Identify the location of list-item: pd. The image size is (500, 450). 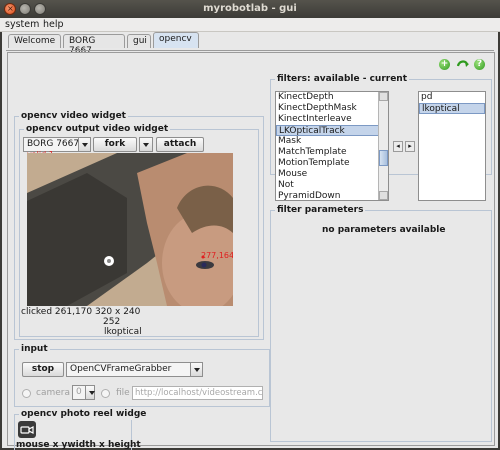
(452, 97).